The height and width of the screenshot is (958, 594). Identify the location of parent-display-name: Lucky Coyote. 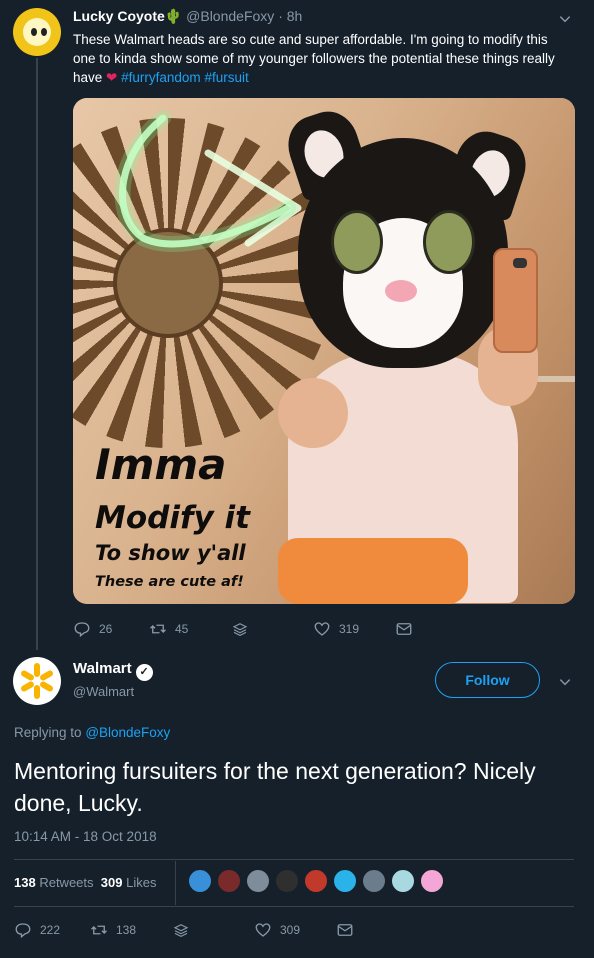
(119, 16).